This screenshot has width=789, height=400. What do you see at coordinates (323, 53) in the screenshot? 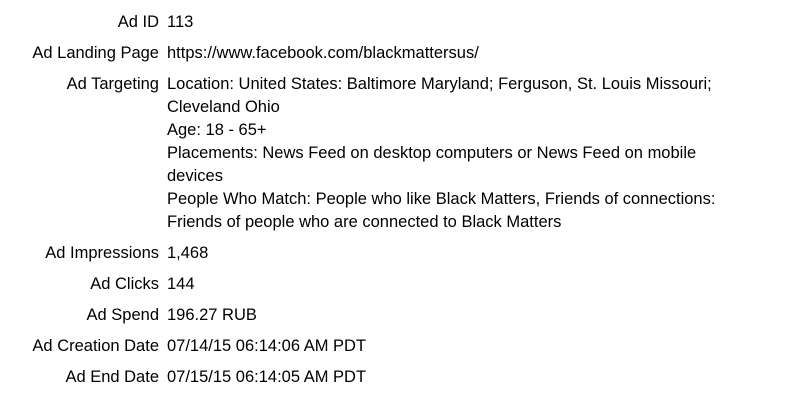
I see `ad-landing-page-value: https://www.facebook.com/blackmattersus/` at bounding box center [323, 53].